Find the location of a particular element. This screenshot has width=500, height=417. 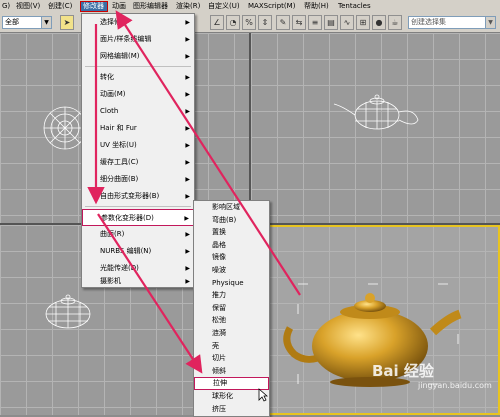

watermark-logo: Bai 经验 is located at coordinates (403, 371).